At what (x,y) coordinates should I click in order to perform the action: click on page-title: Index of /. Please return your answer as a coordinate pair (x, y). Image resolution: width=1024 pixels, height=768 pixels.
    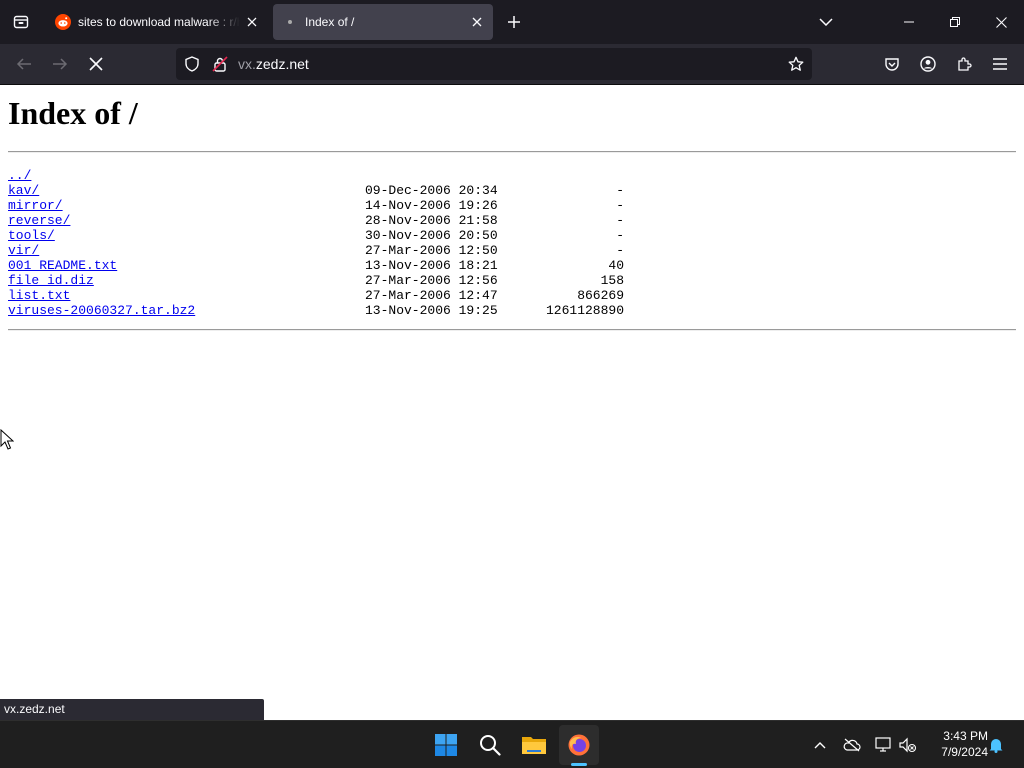
    Looking at the image, I should click on (73, 113).